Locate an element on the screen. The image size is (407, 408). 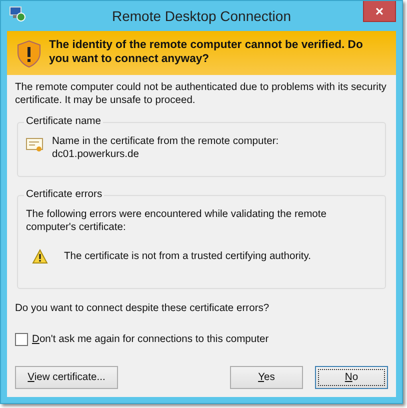
error-text: The certificate is not from a trusted certifying authority. is located at coordinates (188, 257).